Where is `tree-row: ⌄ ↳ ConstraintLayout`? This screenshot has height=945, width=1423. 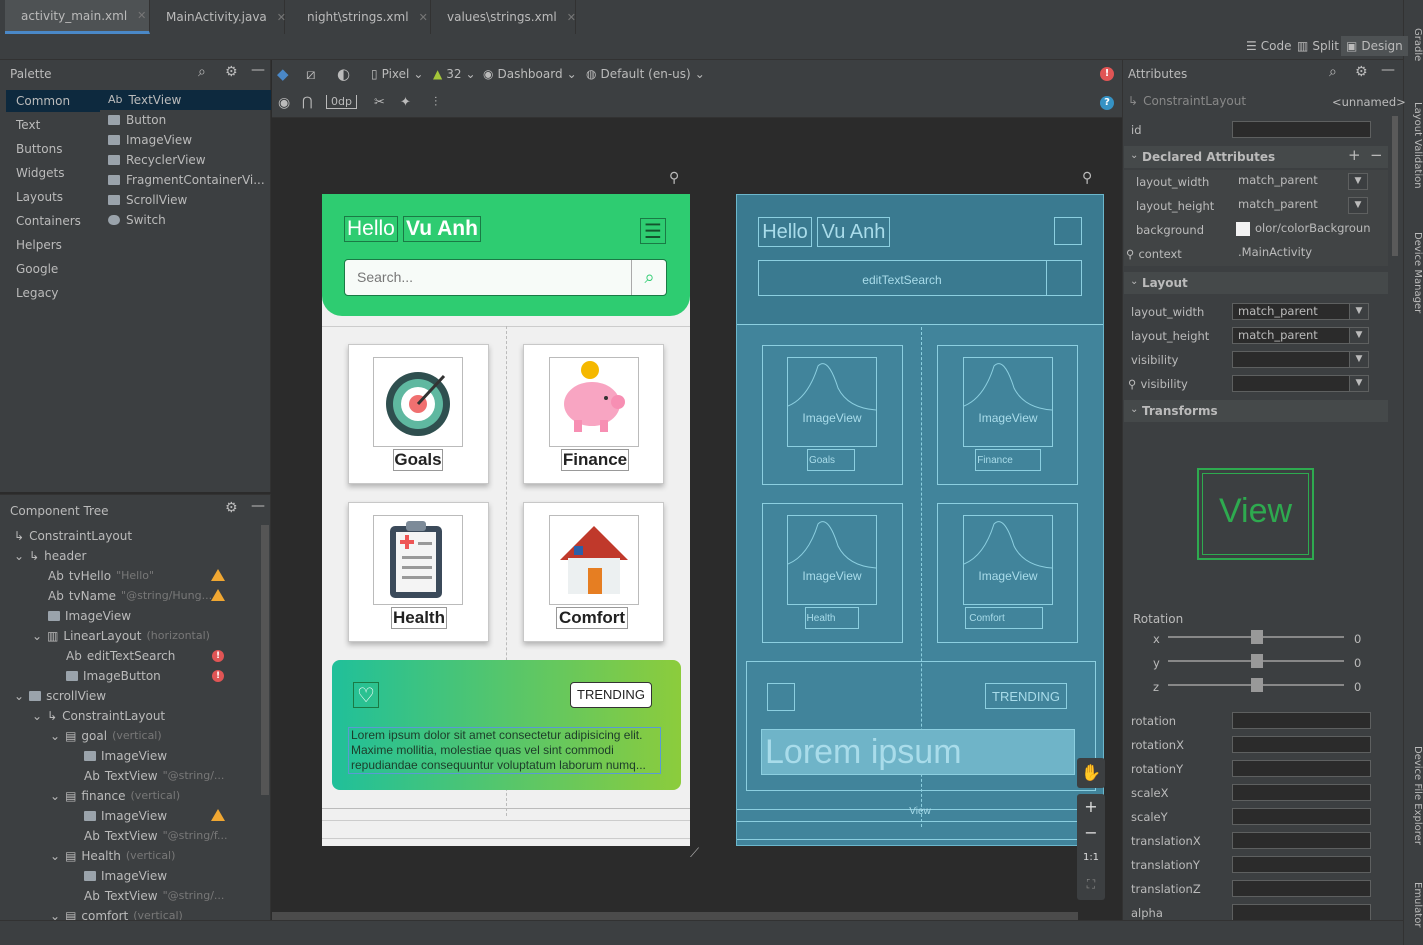 tree-row: ⌄ ↳ ConstraintLayout is located at coordinates (98, 716).